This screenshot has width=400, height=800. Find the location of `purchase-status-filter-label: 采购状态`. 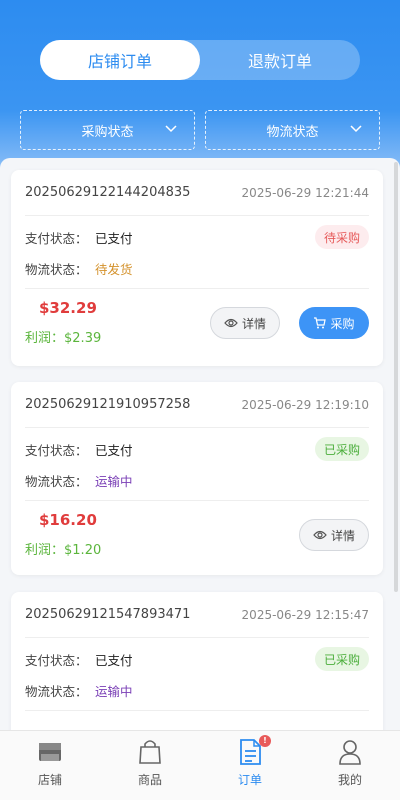

purchase-status-filter-label: 采购状态 is located at coordinates (107, 132).